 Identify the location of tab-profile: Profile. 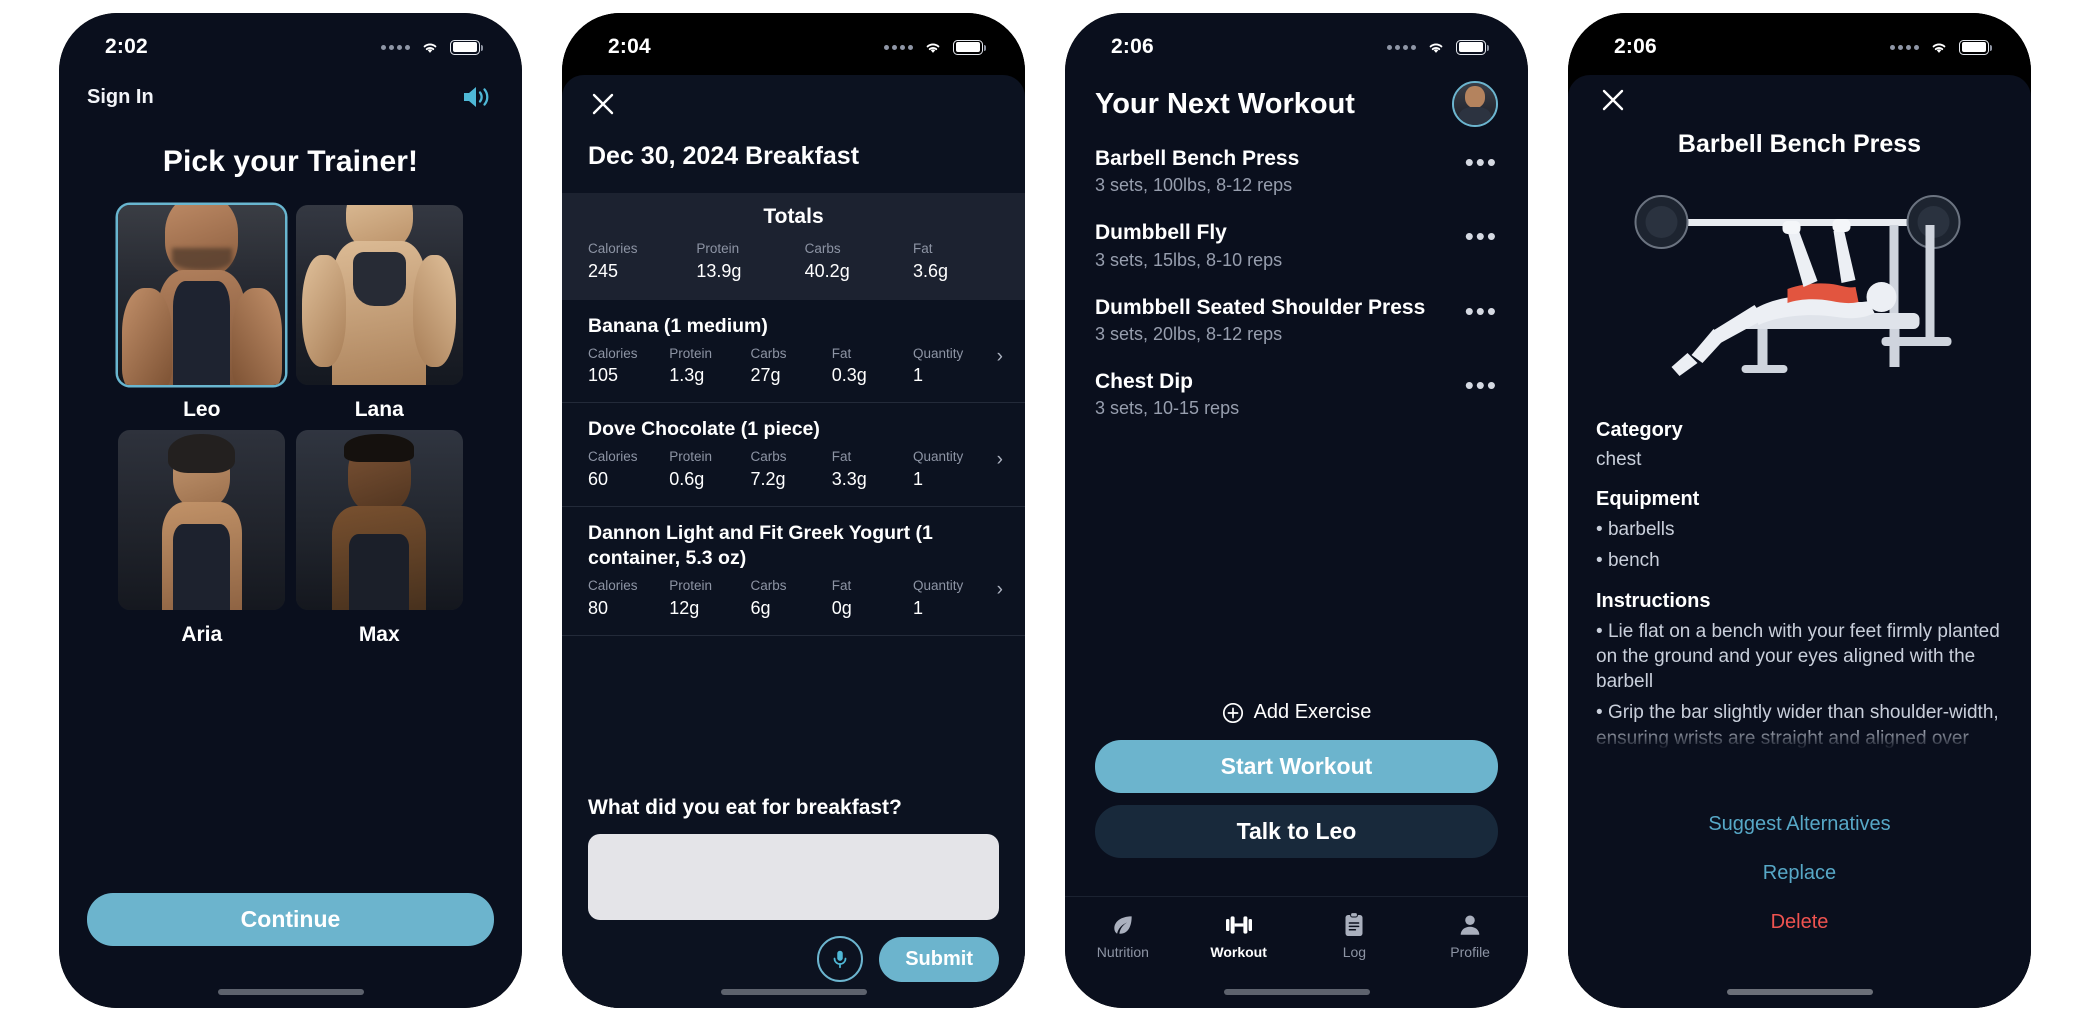
(1470, 935).